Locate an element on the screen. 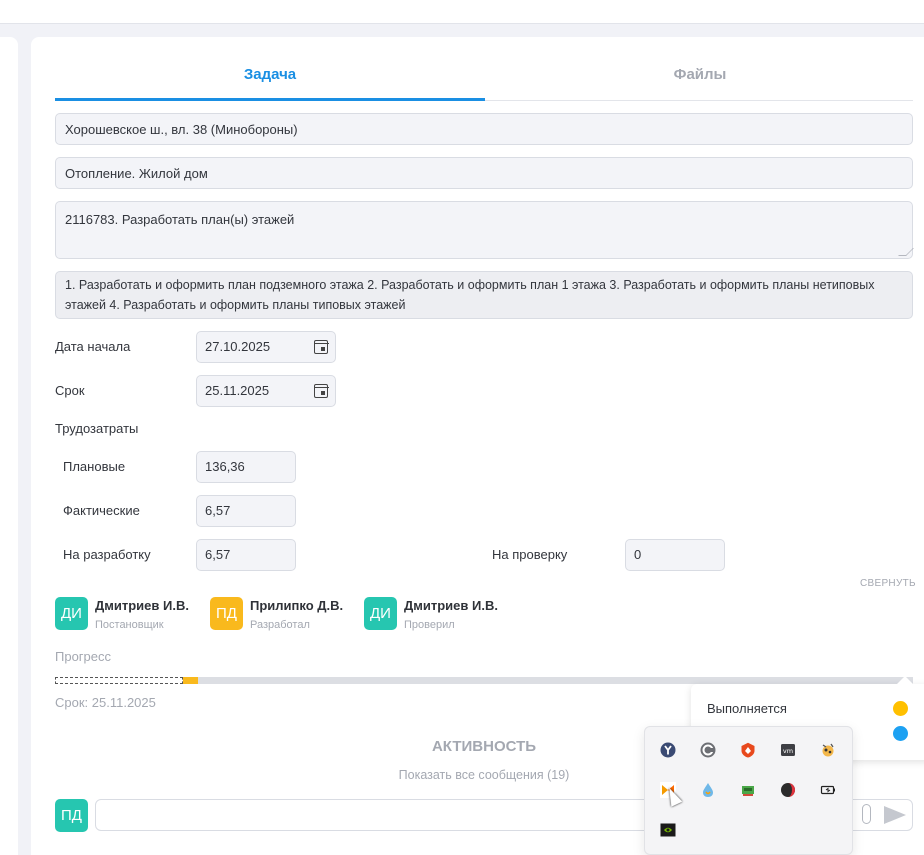  person-name: Прилипко Д.В. is located at coordinates (297, 605).